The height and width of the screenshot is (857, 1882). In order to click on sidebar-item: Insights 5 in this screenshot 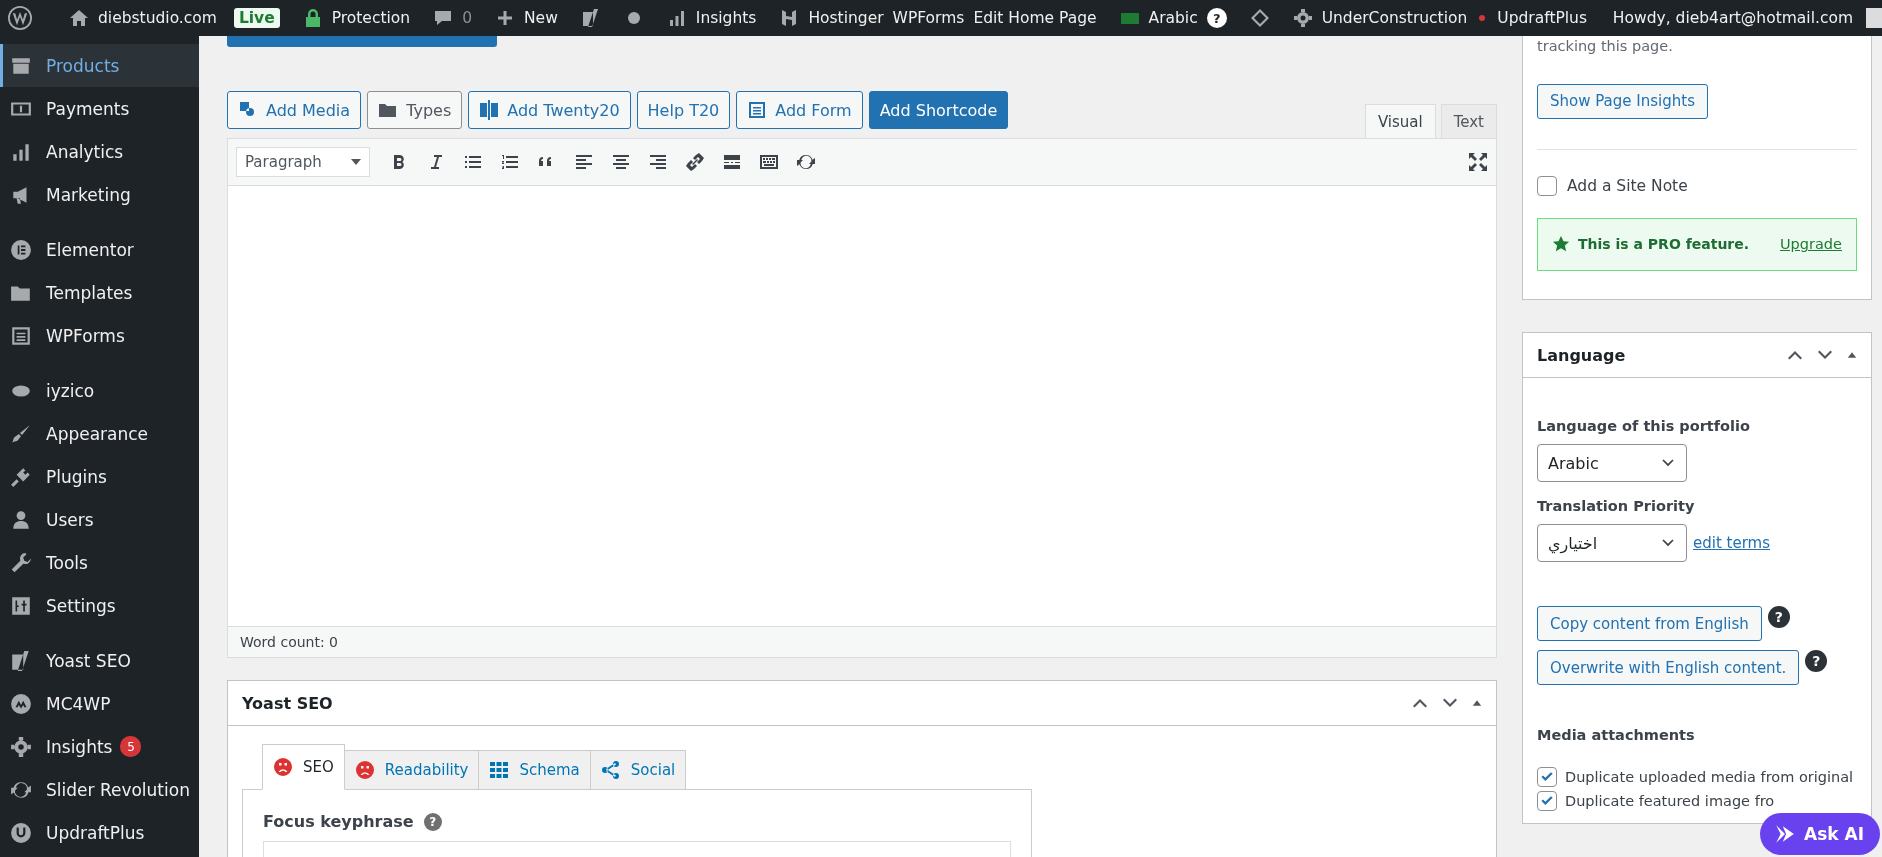, I will do `click(99, 746)`.